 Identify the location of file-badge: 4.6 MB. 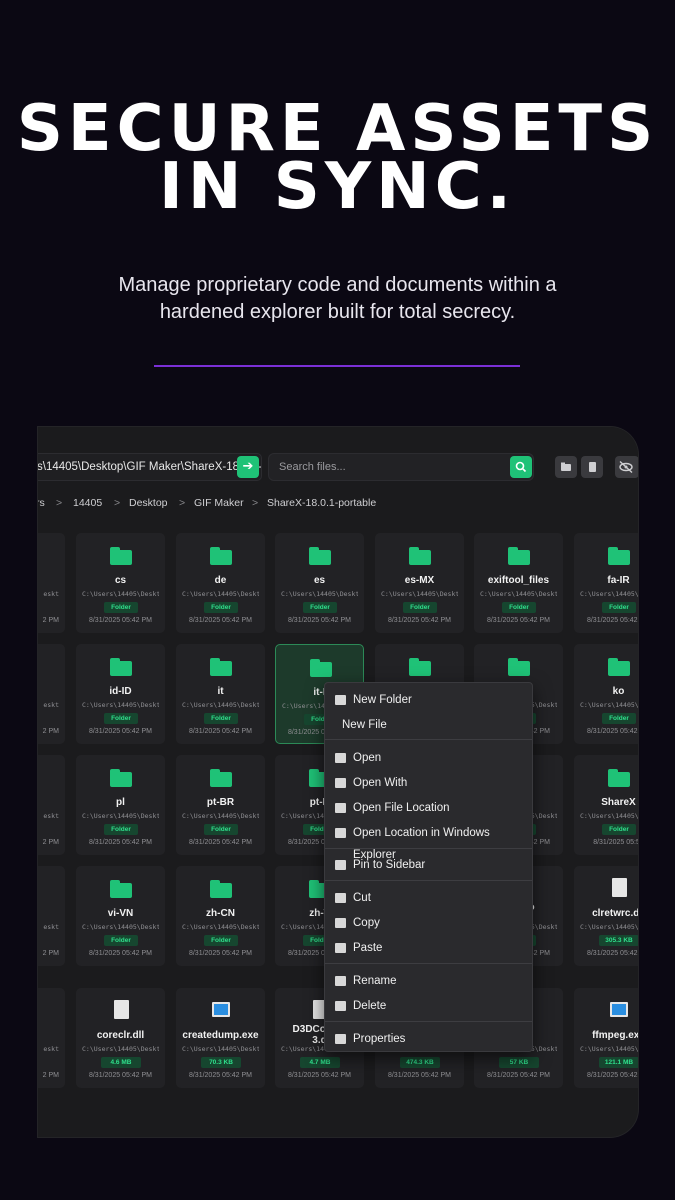
(121, 1062).